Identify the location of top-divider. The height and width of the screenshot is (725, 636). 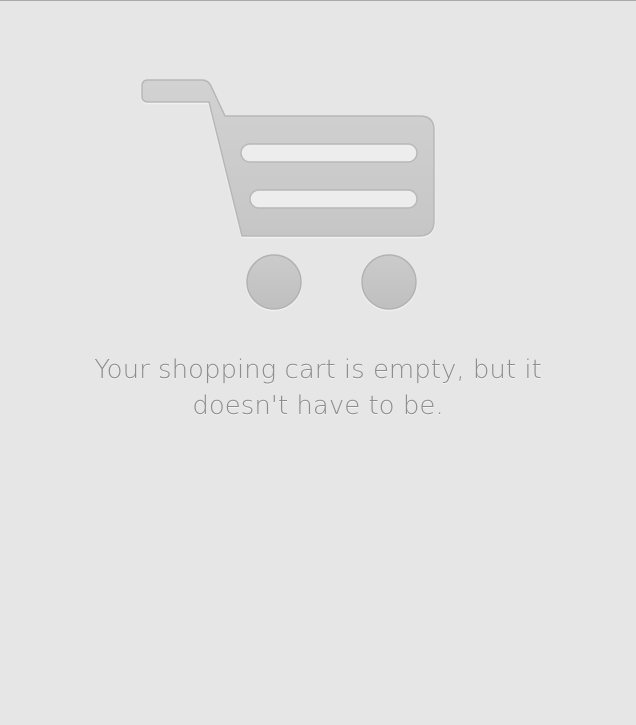
(318, 0).